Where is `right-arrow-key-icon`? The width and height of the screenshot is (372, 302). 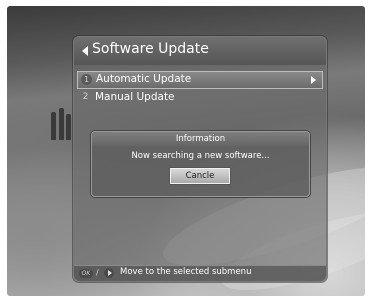
right-arrow-key-icon is located at coordinates (109, 273).